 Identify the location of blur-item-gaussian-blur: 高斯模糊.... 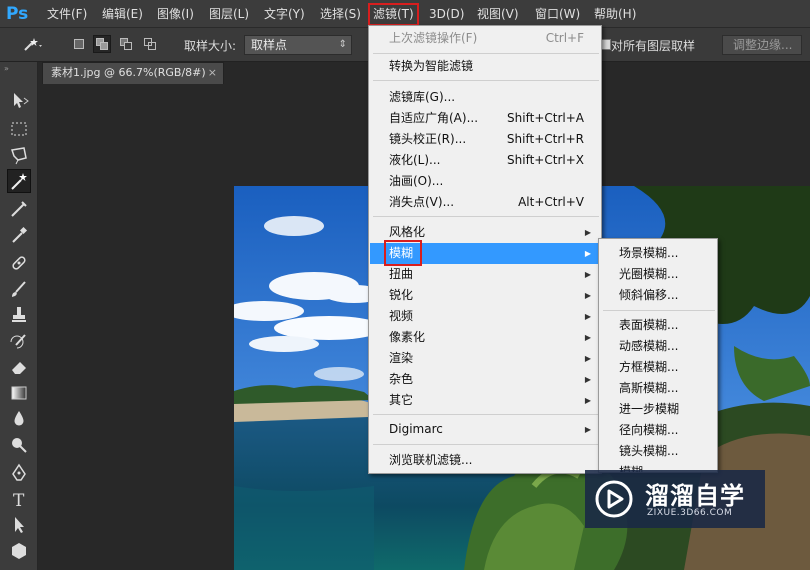
(658, 388).